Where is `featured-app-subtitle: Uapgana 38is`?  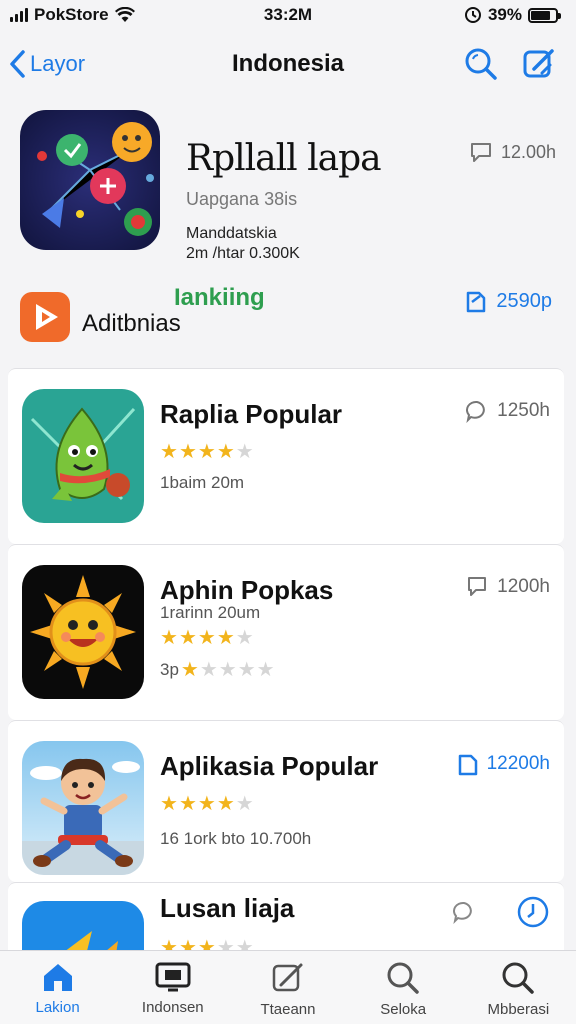
featured-app-subtitle: Uapgana 38is is located at coordinates (242, 199).